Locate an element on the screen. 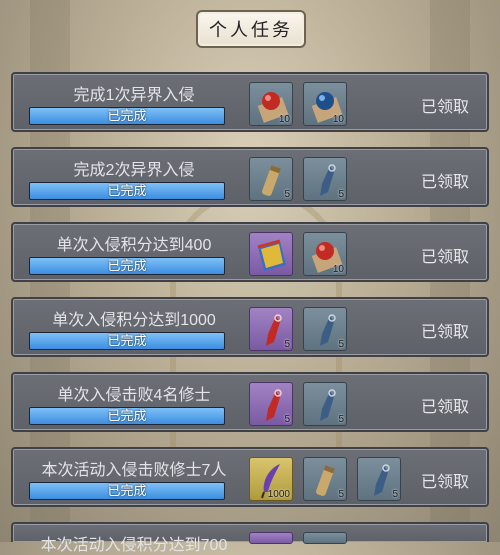  task-name: 完成2次异界入侵 is located at coordinates (134, 170).